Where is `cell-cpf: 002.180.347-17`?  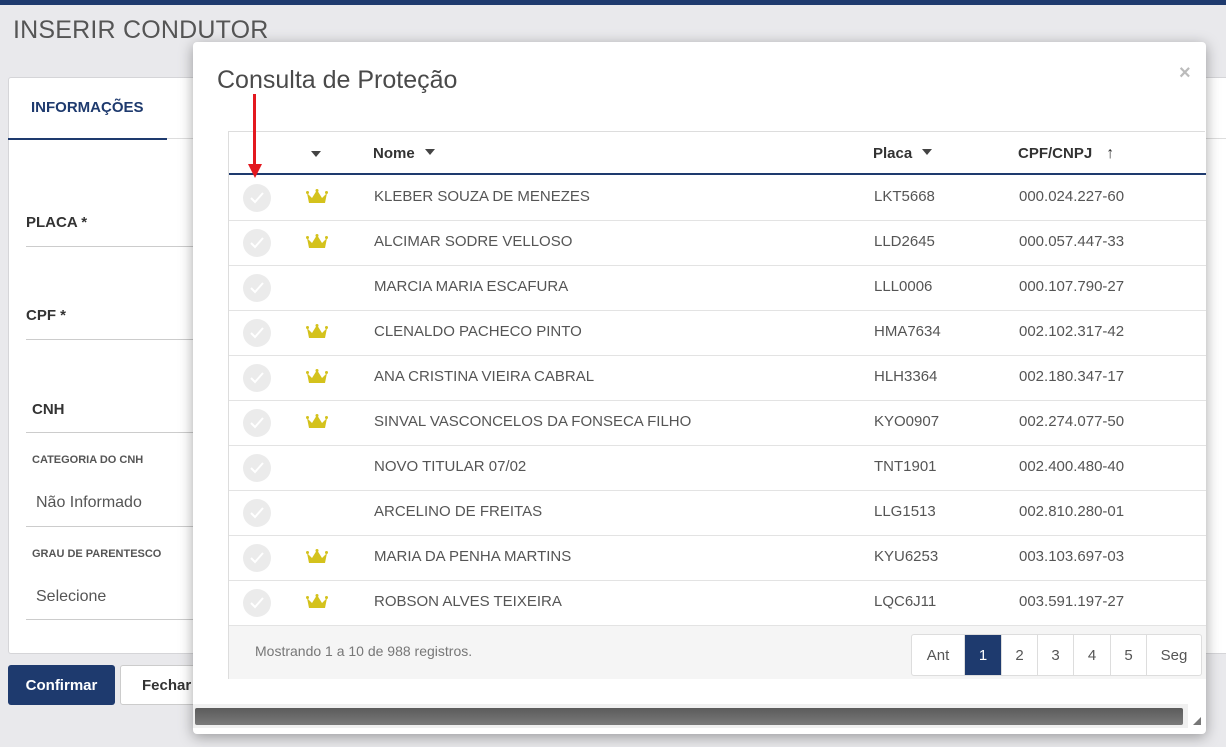
cell-cpf: 002.180.347-17 is located at coordinates (1072, 376).